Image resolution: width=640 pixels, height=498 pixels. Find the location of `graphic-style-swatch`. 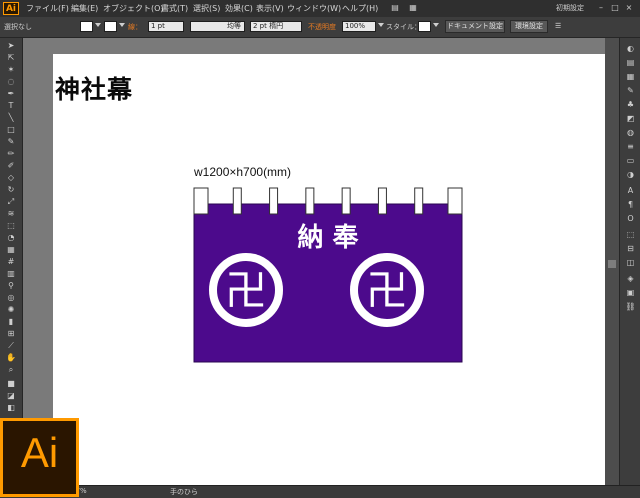

graphic-style-swatch is located at coordinates (424, 26).